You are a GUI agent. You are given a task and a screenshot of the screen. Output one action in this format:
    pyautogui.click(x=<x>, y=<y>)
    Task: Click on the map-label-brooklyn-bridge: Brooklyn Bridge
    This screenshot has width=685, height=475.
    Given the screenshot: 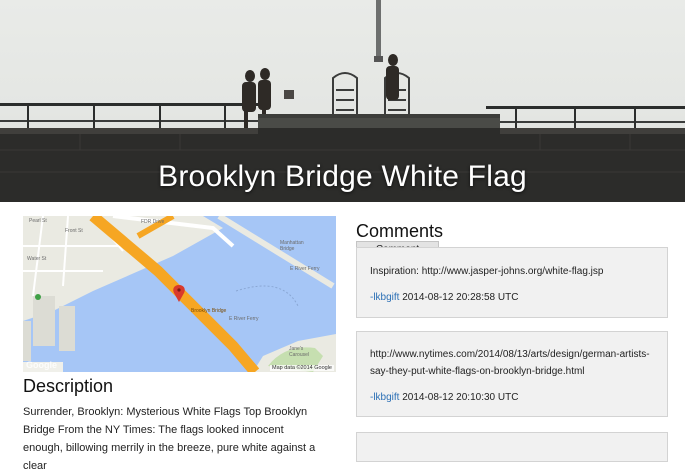 What is the action you would take?
    pyautogui.click(x=209, y=311)
    